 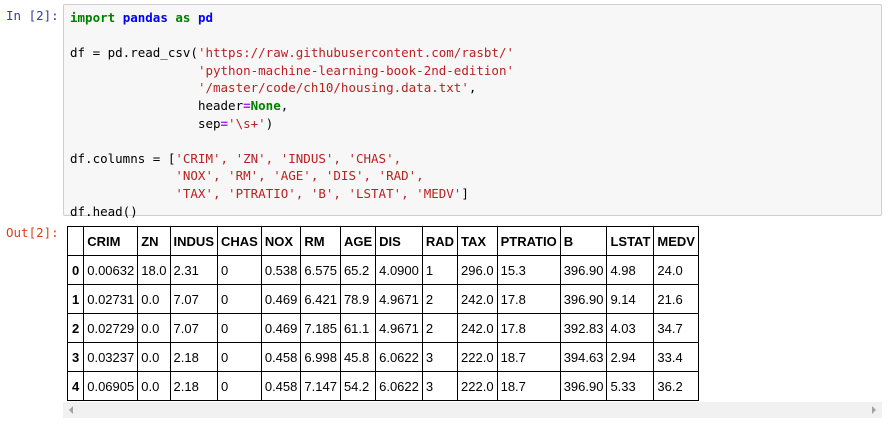 What do you see at coordinates (477, 241) in the screenshot?
I see `column-header: TAX` at bounding box center [477, 241].